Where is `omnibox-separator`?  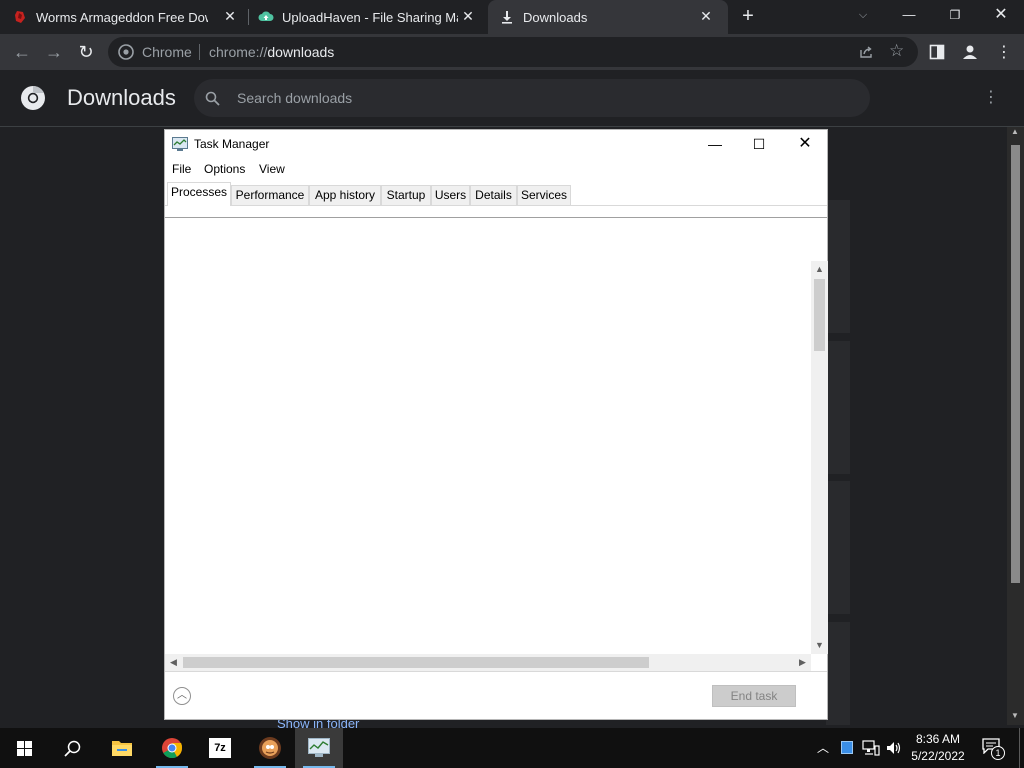
omnibox-separator is located at coordinates (199, 52).